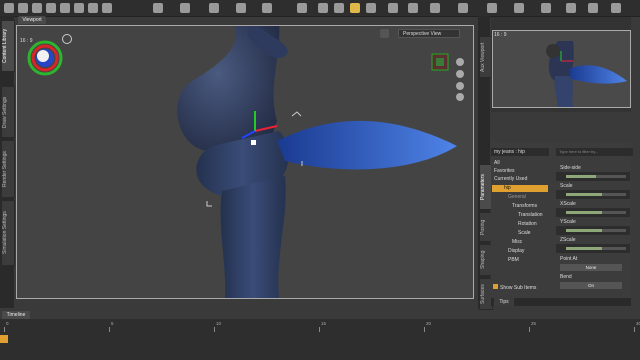  Describe the element at coordinates (413, 8) in the screenshot. I see `spot-render-icon` at that location.